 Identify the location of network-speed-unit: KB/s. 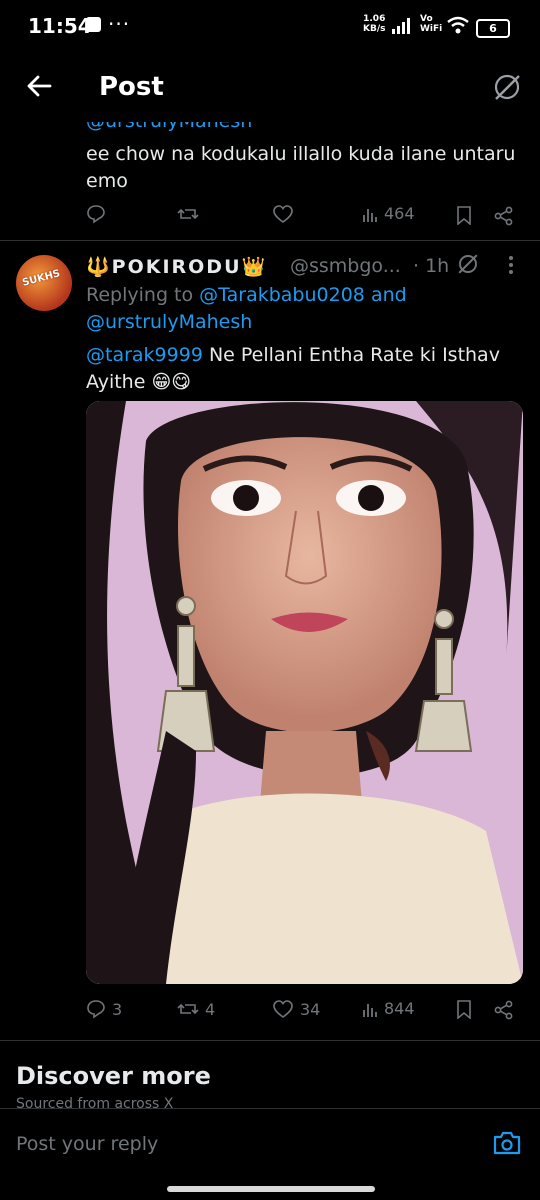
(374, 29).